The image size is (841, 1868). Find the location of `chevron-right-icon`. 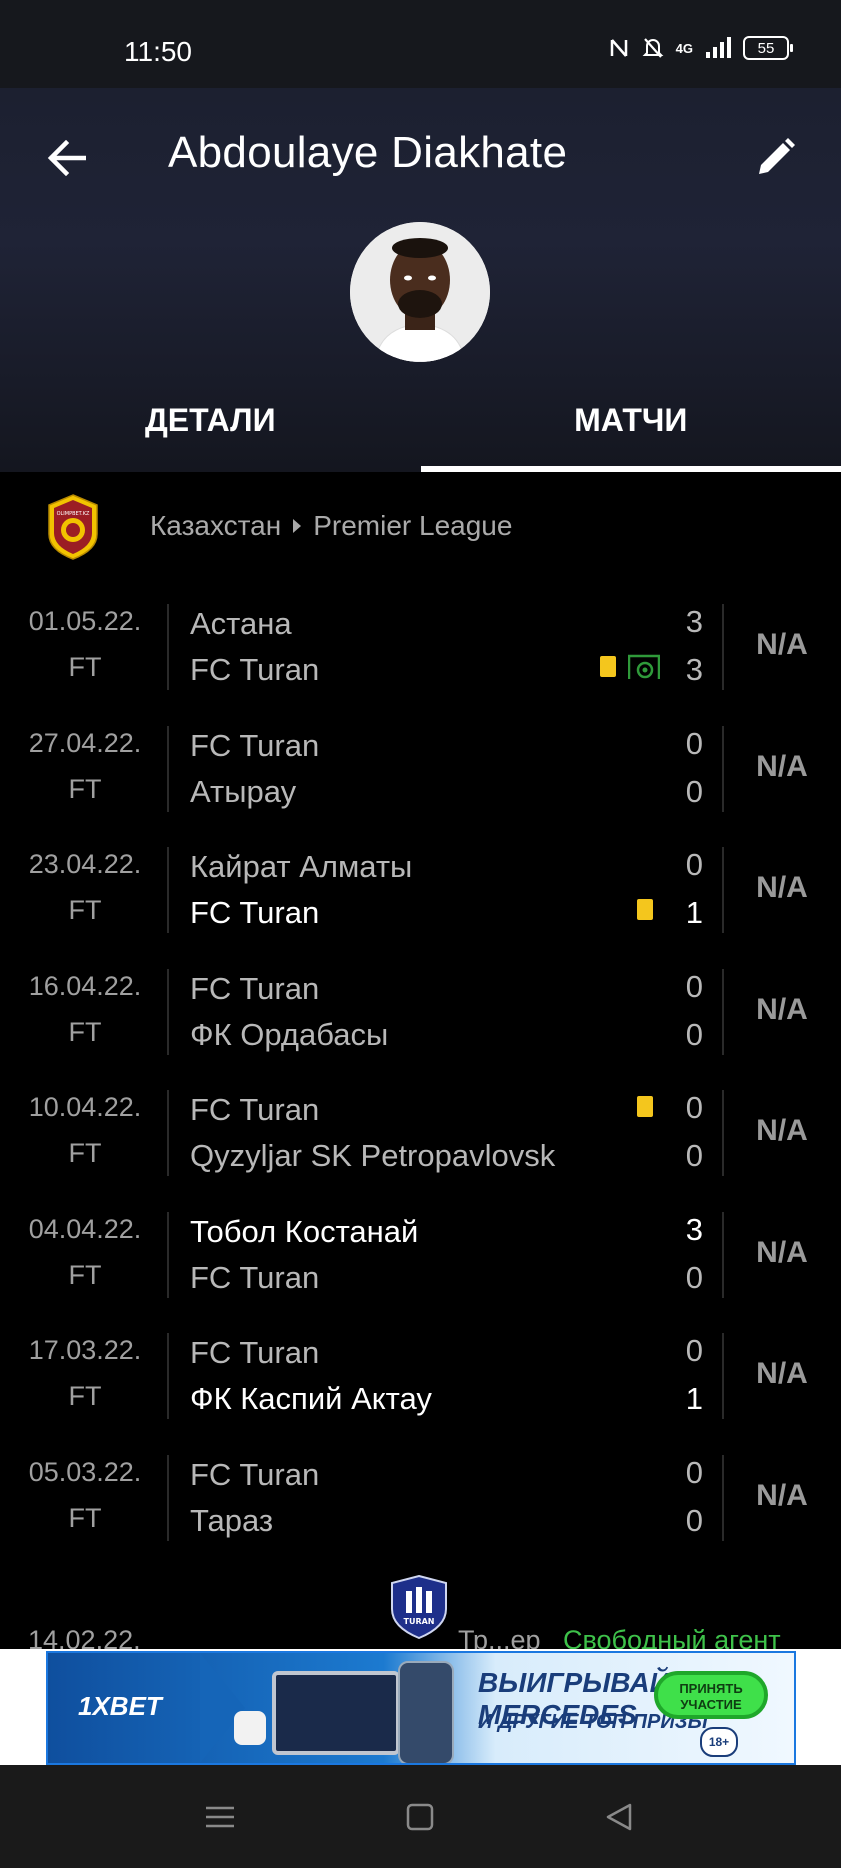

chevron-right-icon is located at coordinates (222, 1708).